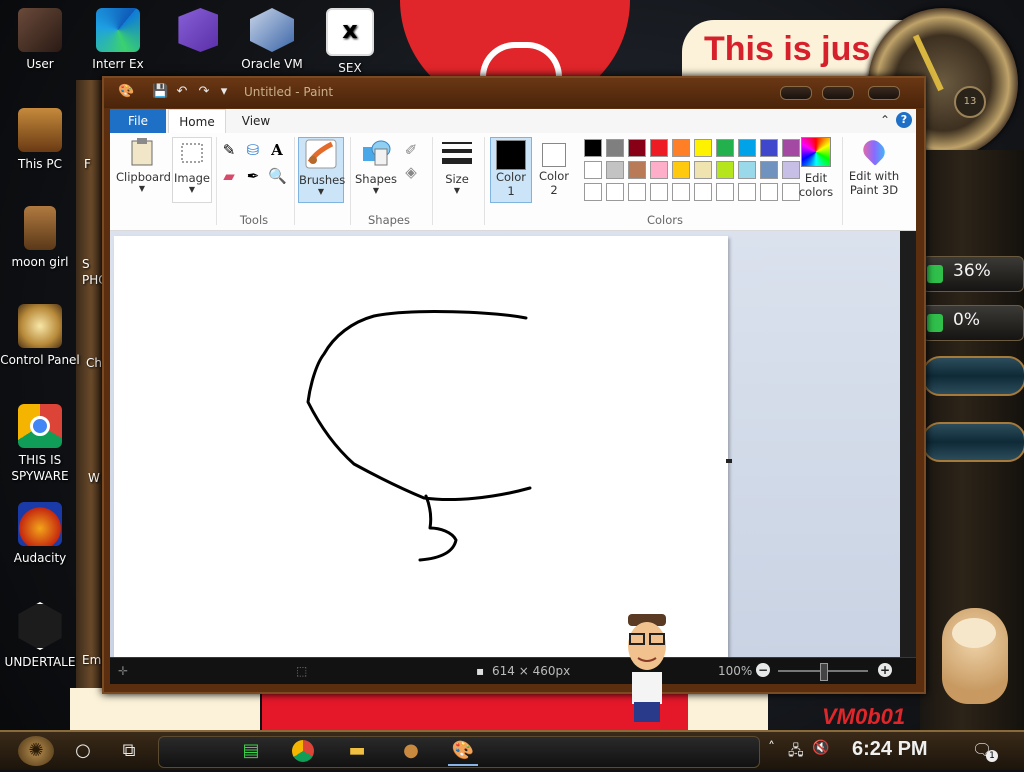 This screenshot has width=1024, height=772. What do you see at coordinates (480, 671) in the screenshot?
I see `image-size-icon: ▪` at bounding box center [480, 671].